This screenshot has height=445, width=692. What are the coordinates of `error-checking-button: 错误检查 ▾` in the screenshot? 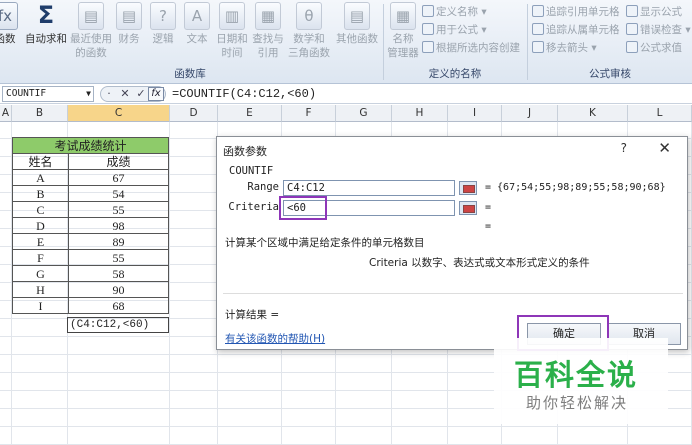 It's located at (658, 30).